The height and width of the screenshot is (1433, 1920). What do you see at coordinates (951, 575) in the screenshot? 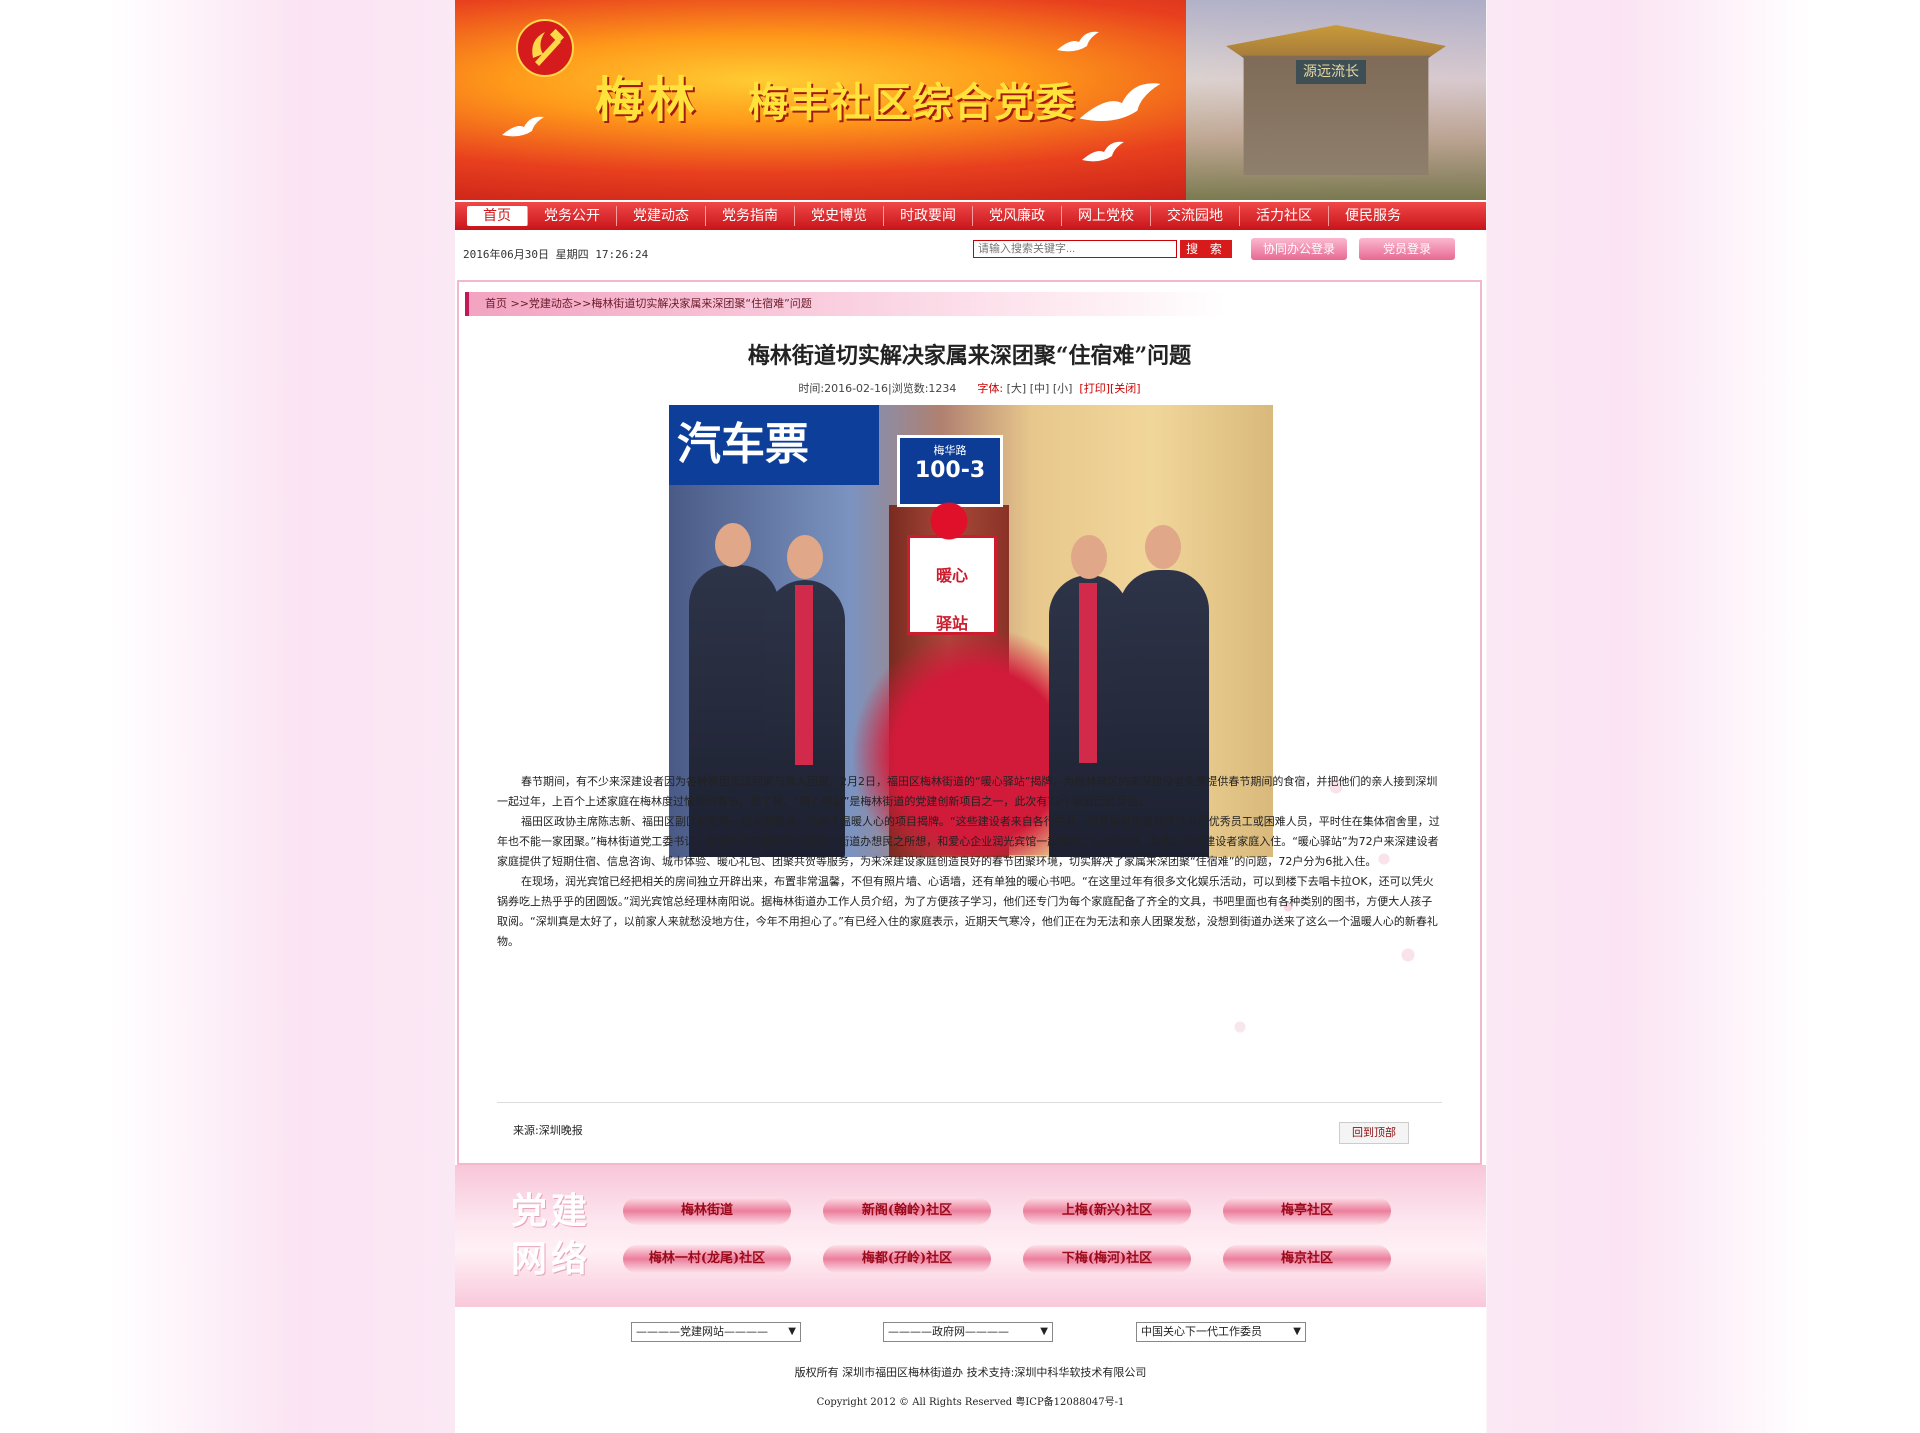
I see `board-text-line1: 暖心` at bounding box center [951, 575].